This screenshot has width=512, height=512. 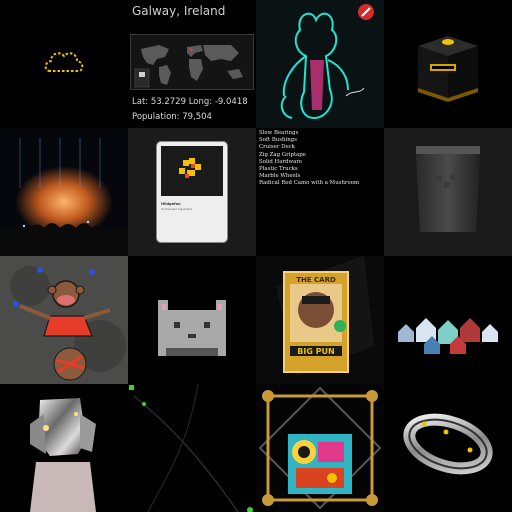 What do you see at coordinates (448, 69) in the screenshot?
I see `black-box-button-art` at bounding box center [448, 69].